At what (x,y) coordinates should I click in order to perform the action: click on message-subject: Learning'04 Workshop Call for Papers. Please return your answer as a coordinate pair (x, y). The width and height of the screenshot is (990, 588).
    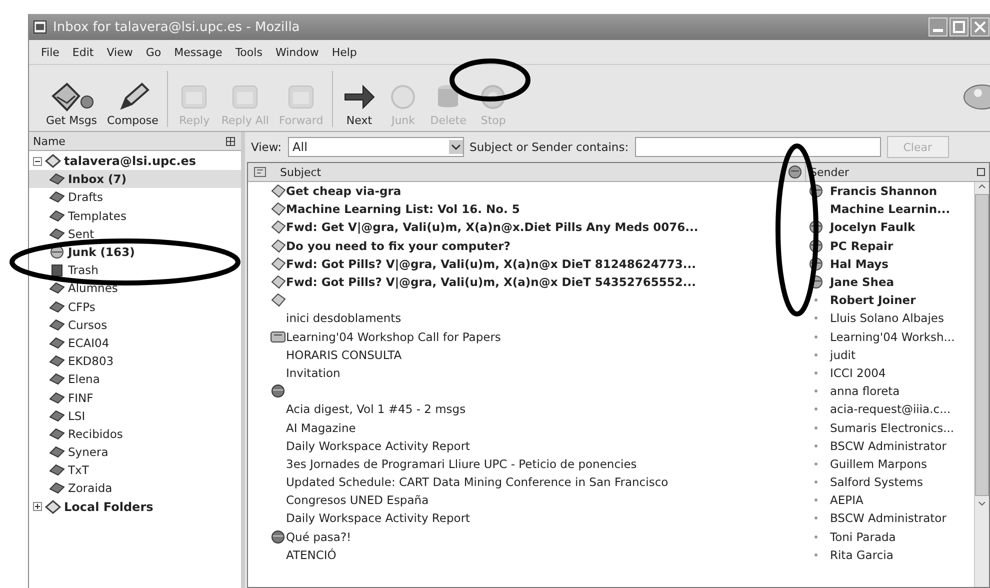
    Looking at the image, I should click on (393, 337).